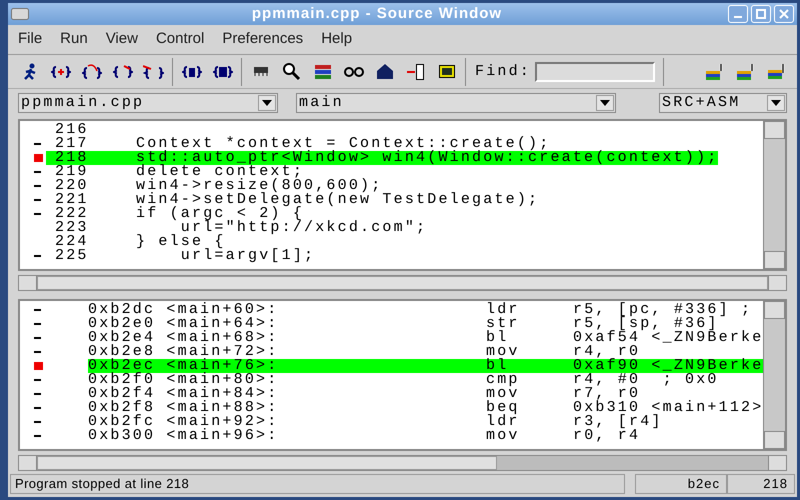 This screenshot has height=500, width=800. What do you see at coordinates (184, 422) in the screenshot?
I see `address-text: 0xb2fc <main+92>:` at bounding box center [184, 422].